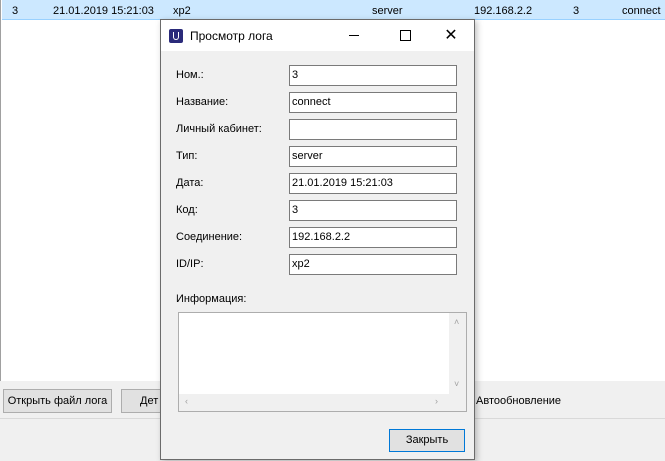 The image size is (665, 461). Describe the element at coordinates (456, 384) in the screenshot. I see `scroll-down-icon: ˅` at that location.